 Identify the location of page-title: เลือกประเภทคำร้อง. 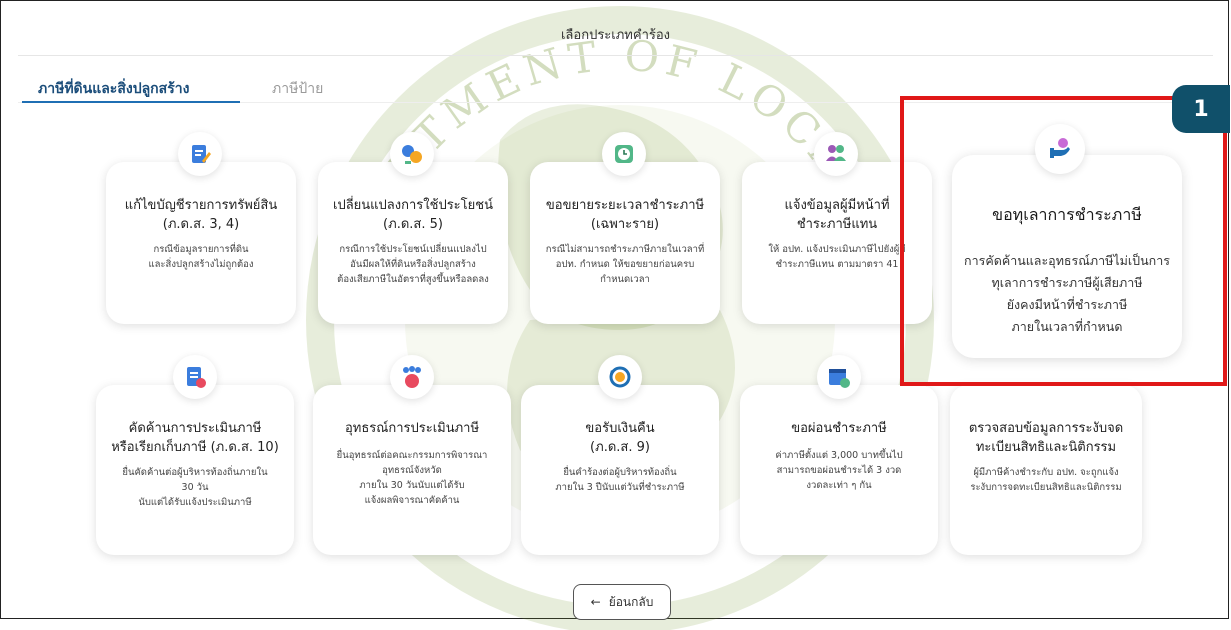
(615, 35).